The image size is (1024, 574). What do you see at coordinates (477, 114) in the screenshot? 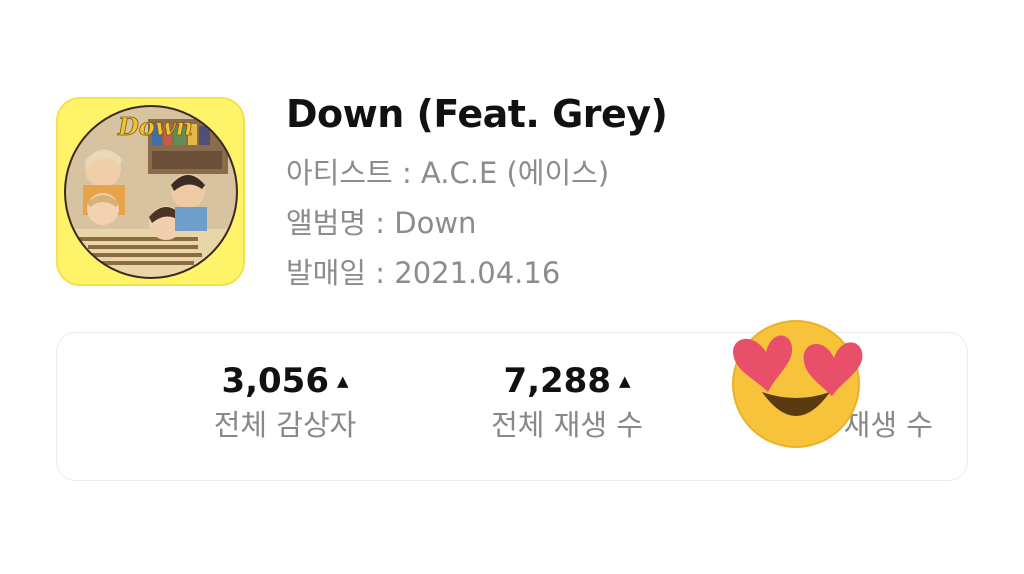
I see `song-title: Down (Feat. Grey)` at bounding box center [477, 114].